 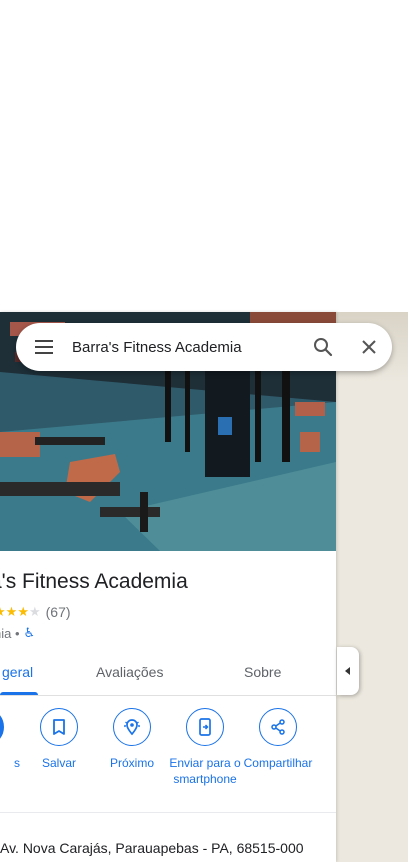 I want to click on tab-label: Sobre, so click(x=263, y=672).